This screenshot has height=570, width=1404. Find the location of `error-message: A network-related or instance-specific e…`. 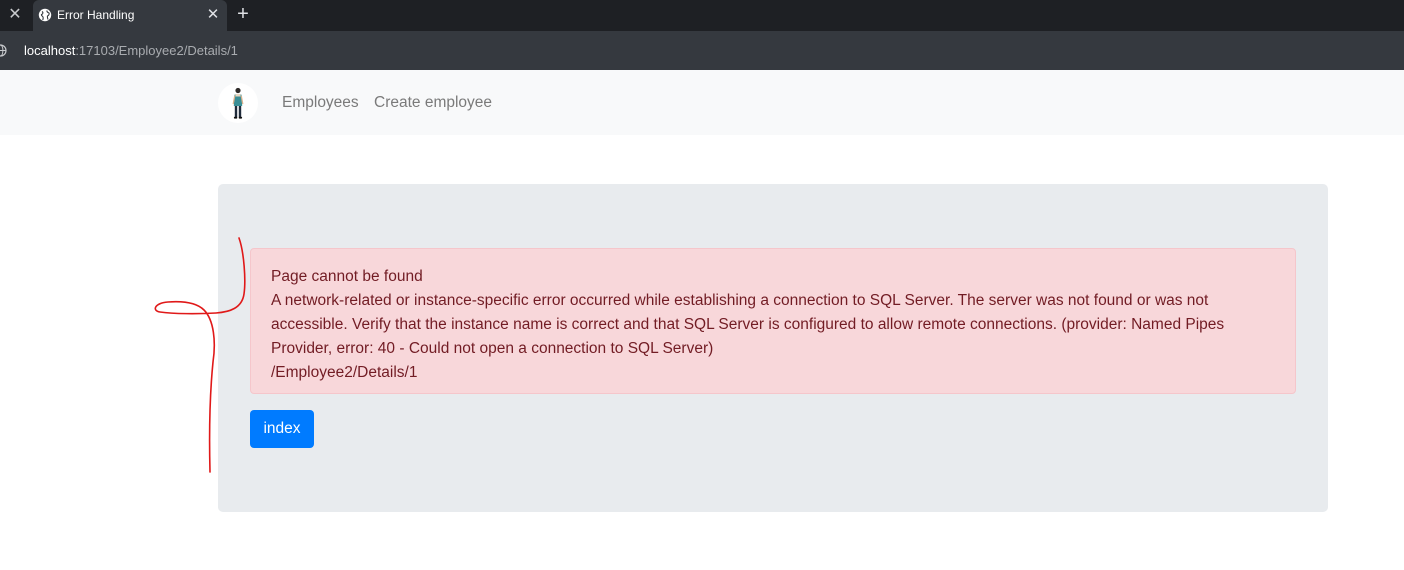

error-message: A network-related or instance-specific e… is located at coordinates (748, 324).